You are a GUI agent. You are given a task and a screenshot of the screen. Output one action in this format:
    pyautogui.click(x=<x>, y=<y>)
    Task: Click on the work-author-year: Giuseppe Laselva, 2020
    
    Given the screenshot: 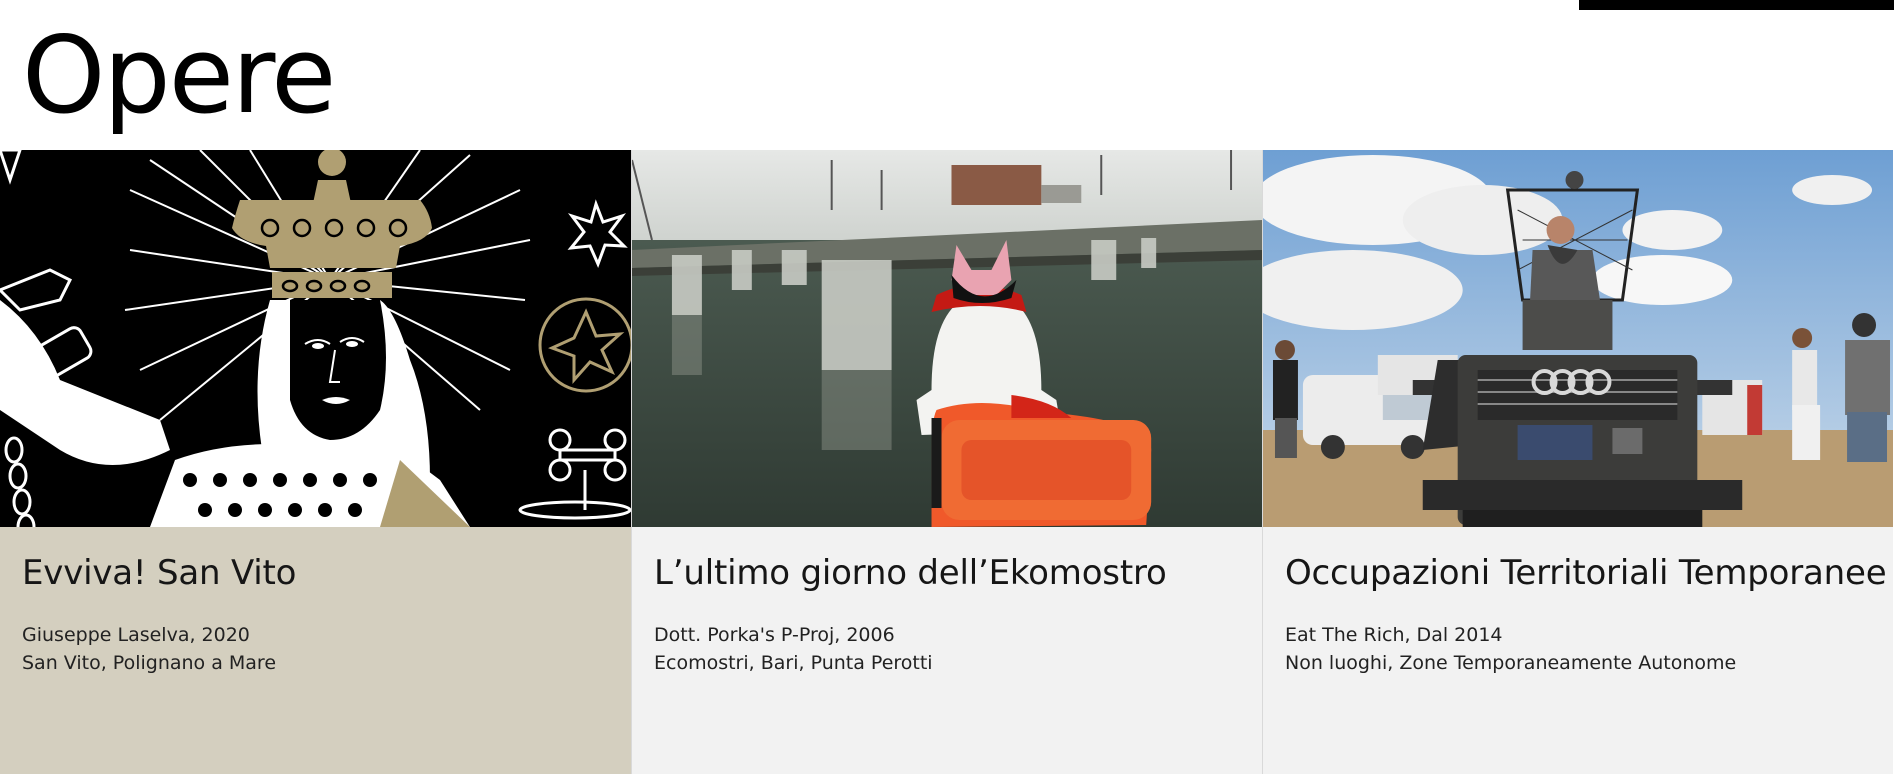 What is the action you would take?
    pyautogui.click(x=136, y=635)
    